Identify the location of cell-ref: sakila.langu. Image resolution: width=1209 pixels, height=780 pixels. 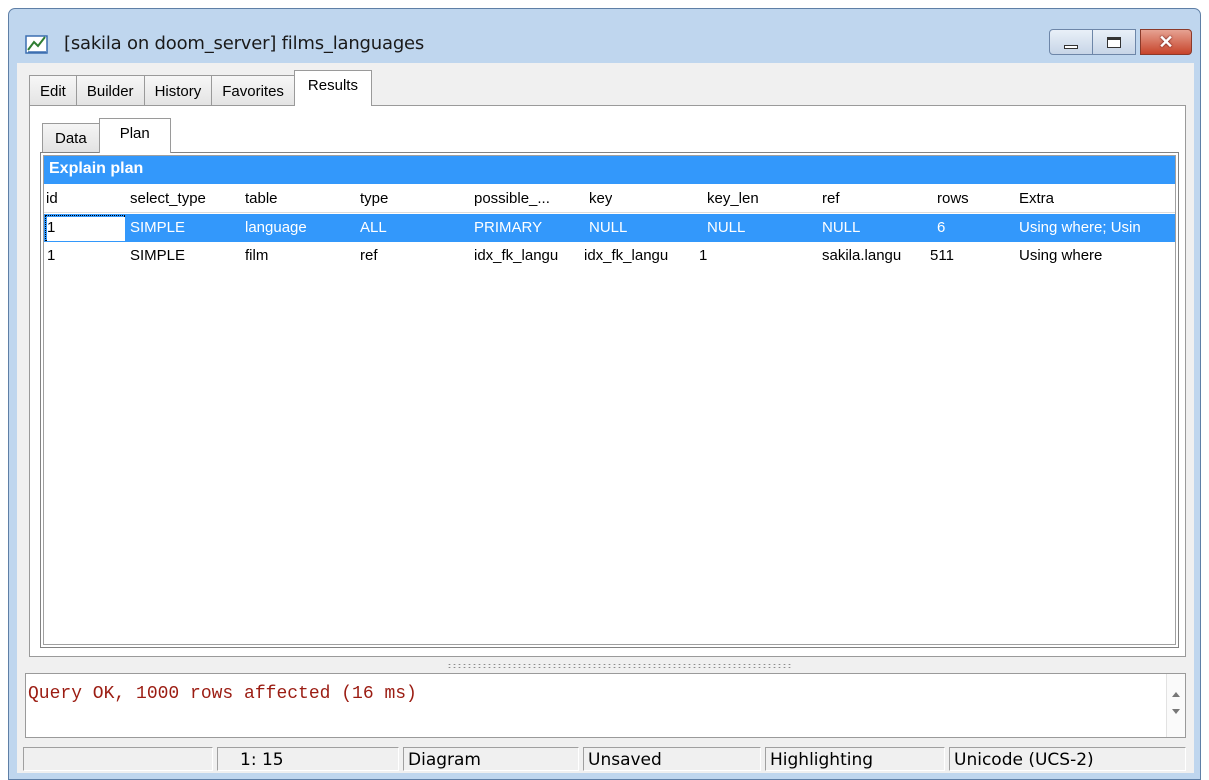
(862, 255).